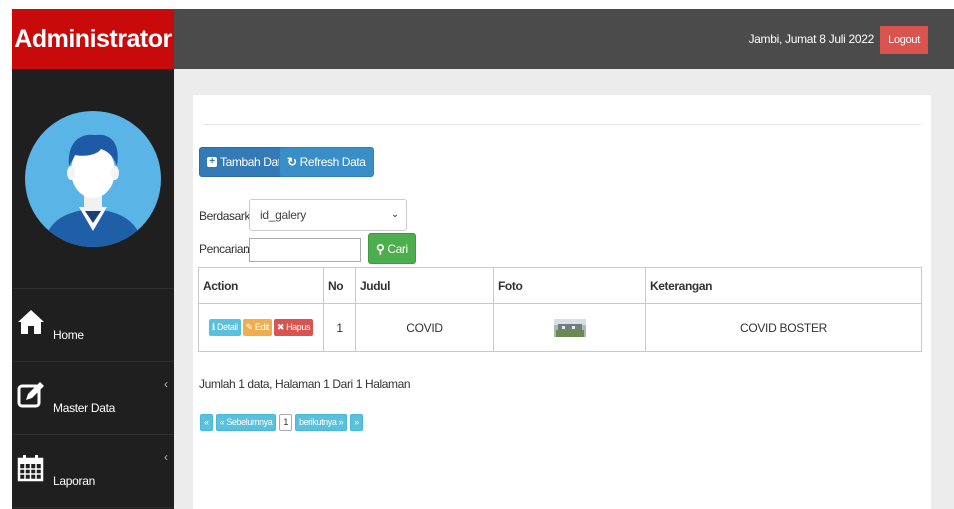  What do you see at coordinates (261, 285) in the screenshot?
I see `column-header: Action` at bounding box center [261, 285].